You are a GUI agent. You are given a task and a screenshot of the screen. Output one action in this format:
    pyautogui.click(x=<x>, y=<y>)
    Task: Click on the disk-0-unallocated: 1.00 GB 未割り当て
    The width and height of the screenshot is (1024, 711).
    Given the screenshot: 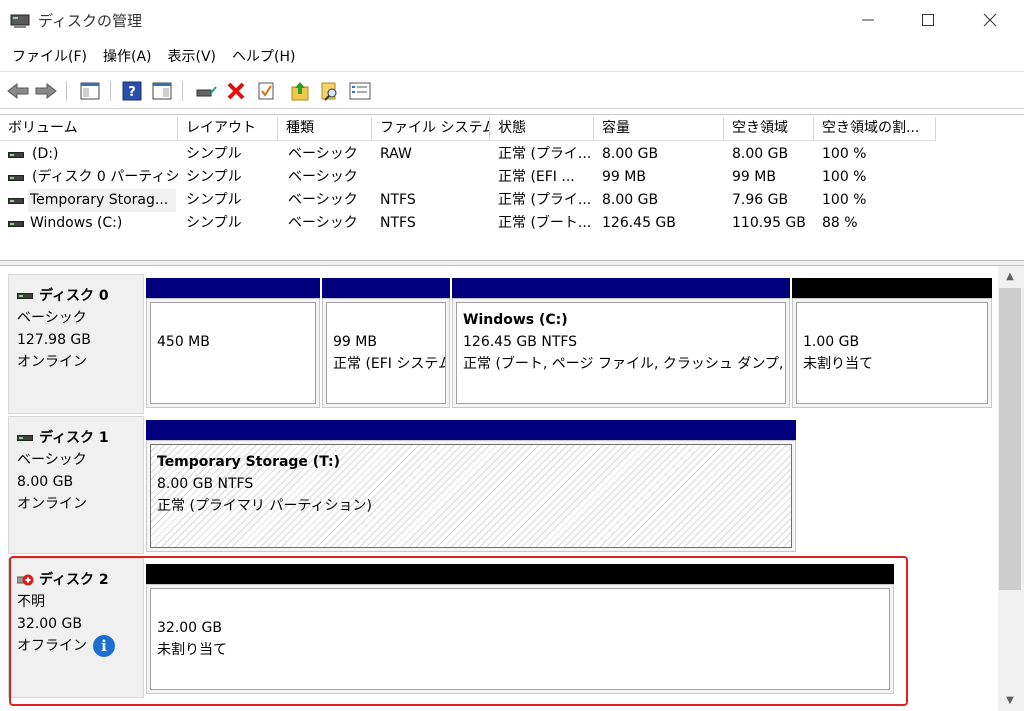 What is the action you would take?
    pyautogui.click(x=892, y=343)
    